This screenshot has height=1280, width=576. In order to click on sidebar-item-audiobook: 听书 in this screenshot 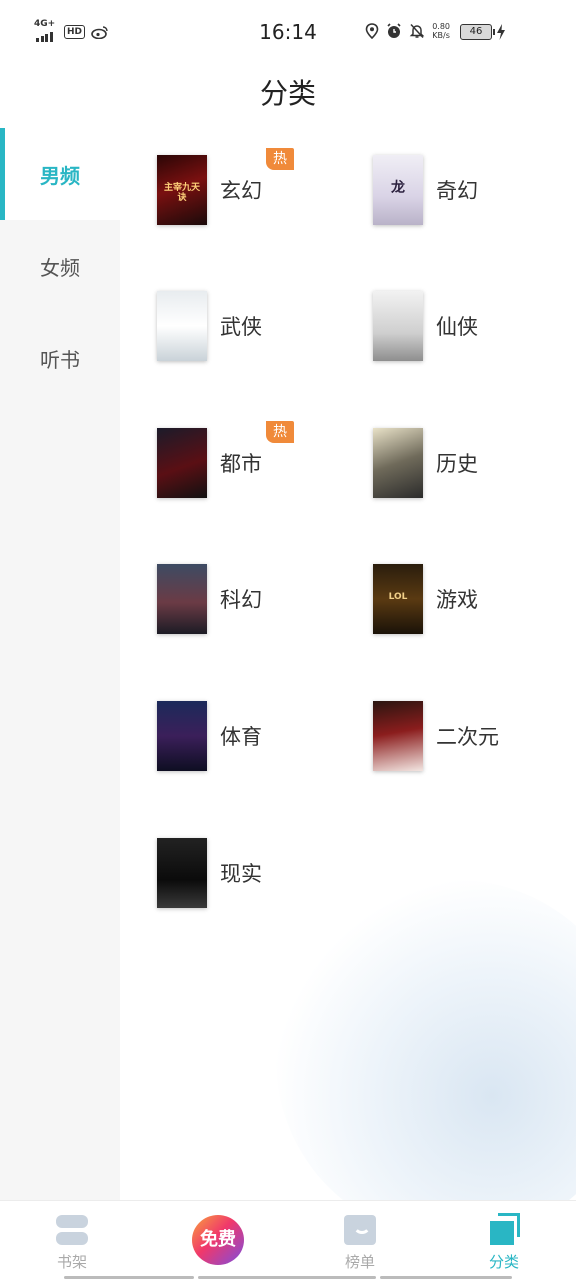, I will do `click(60, 358)`.